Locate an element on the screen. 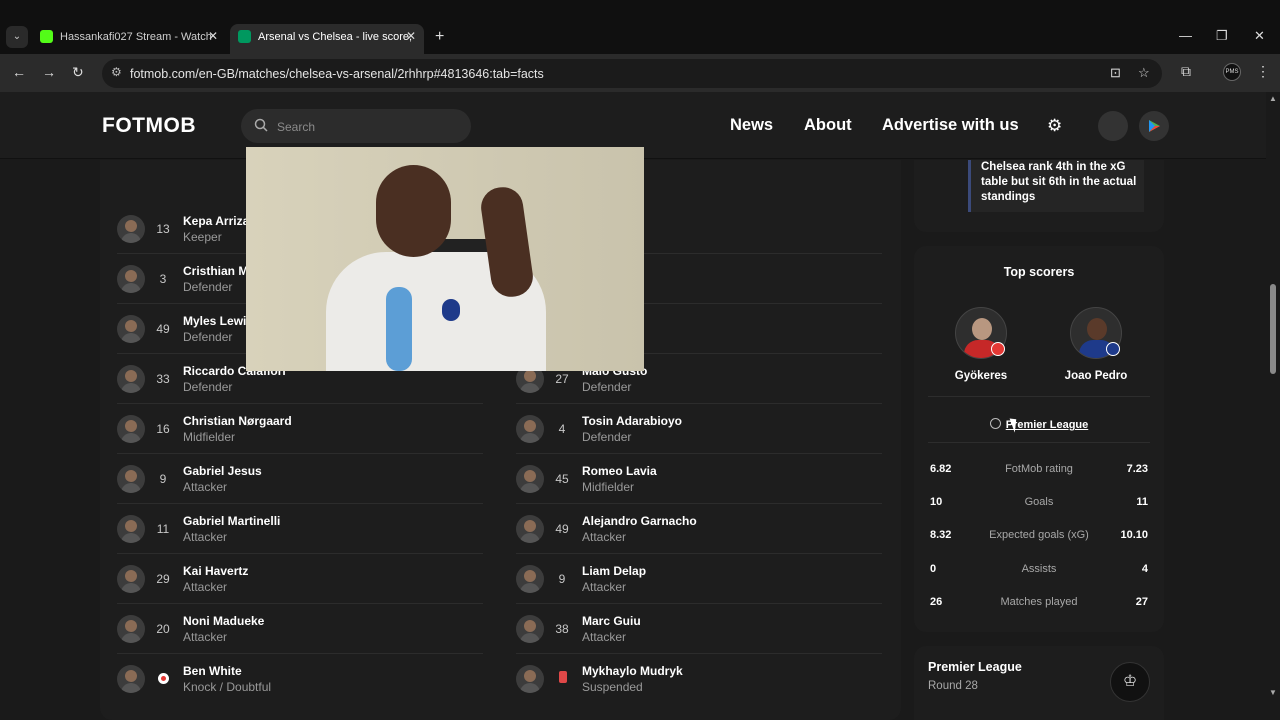 This screenshot has height=720, width=1280. list-item: 16 Christian Nørgaard Midfielder is located at coordinates (300, 429).